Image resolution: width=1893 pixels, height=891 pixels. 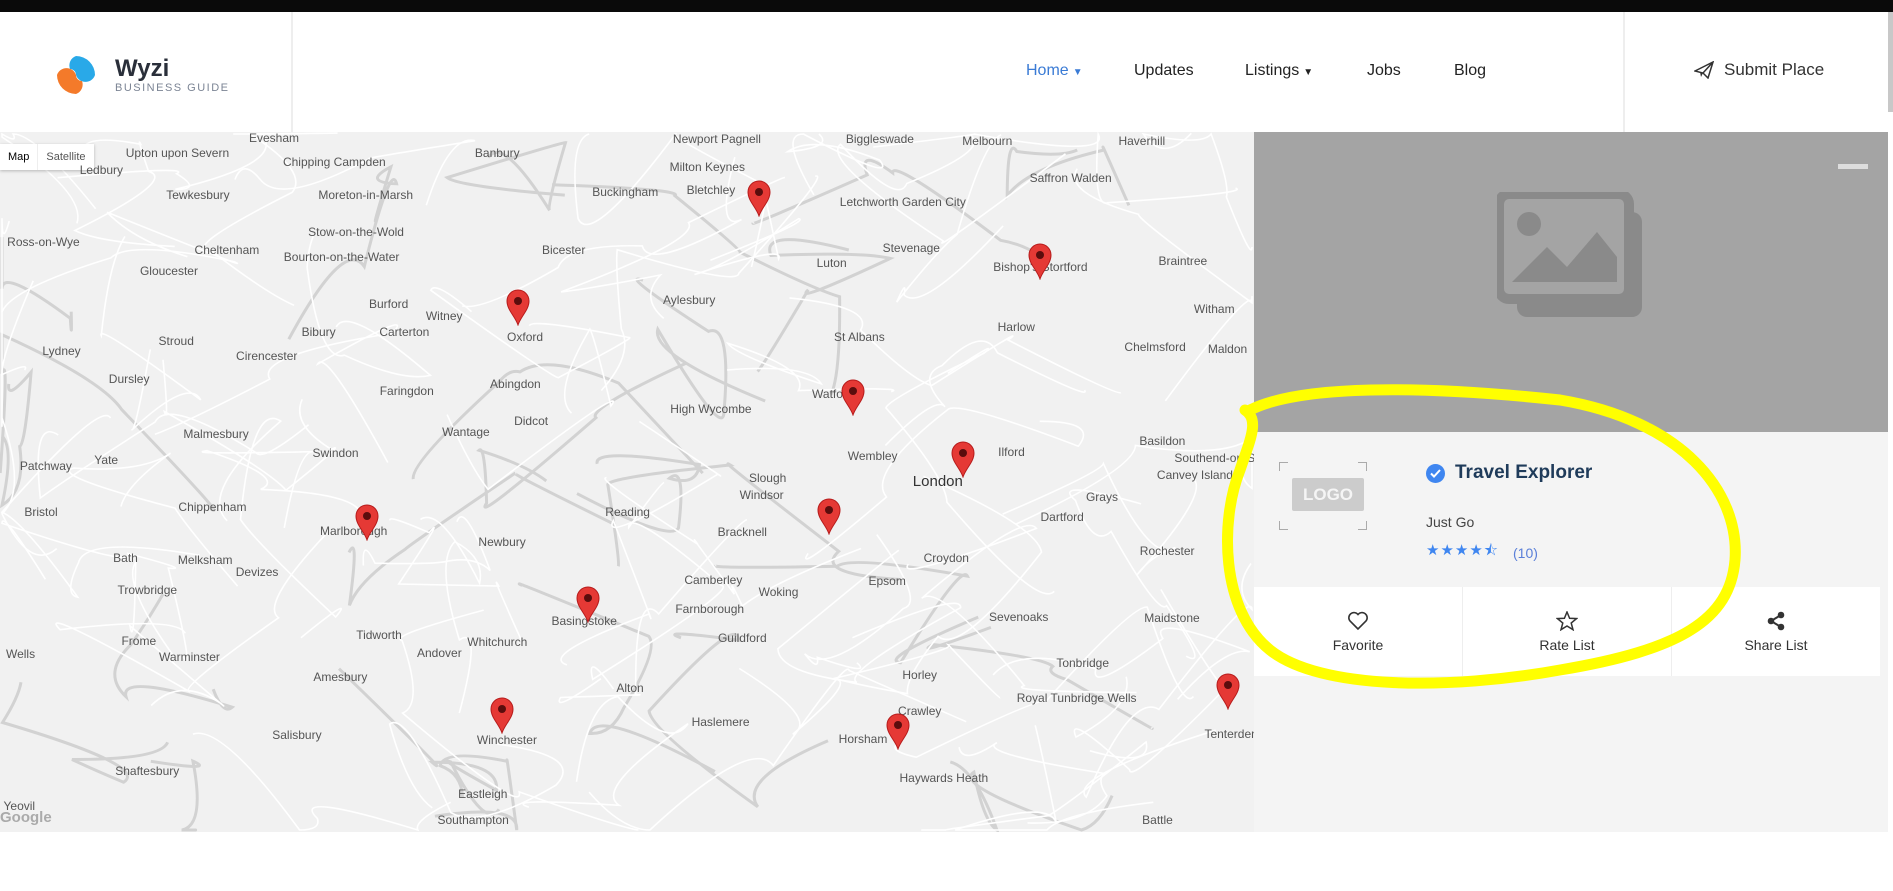 What do you see at coordinates (1164, 71) in the screenshot?
I see `nav-updates: Updates` at bounding box center [1164, 71].